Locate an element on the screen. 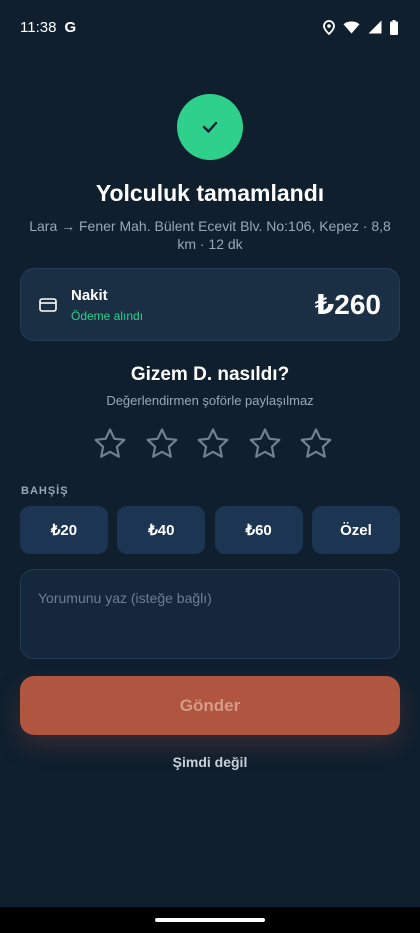 The height and width of the screenshot is (933, 420). not-now-link: Şimdi değil is located at coordinates (210, 762).